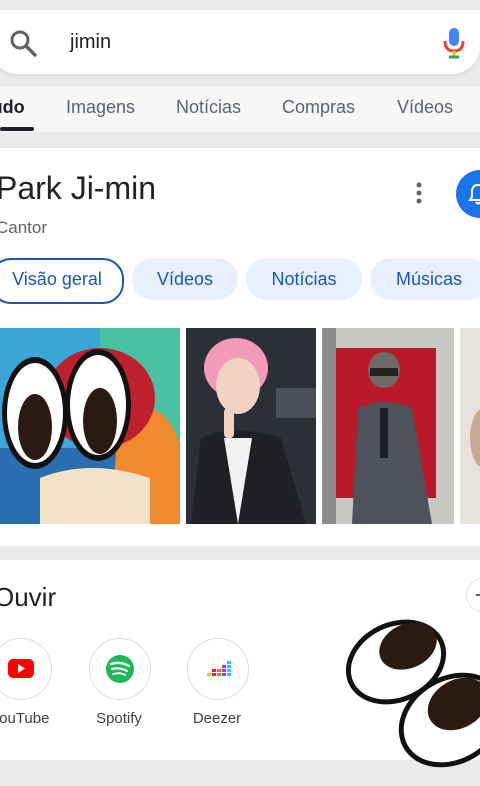 Image resolution: width=480 pixels, height=786 pixels. Describe the element at coordinates (24, 227) in the screenshot. I see `kp-subtitle: Cantor` at that location.